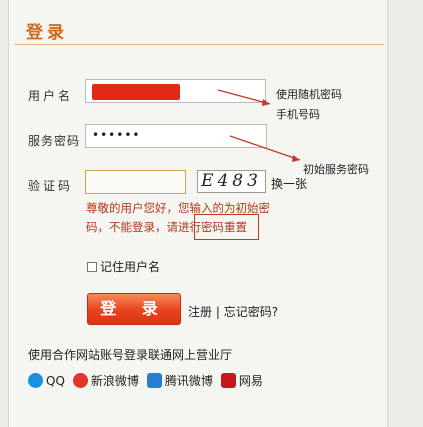 The width and height of the screenshot is (423, 427). What do you see at coordinates (250, 381) in the screenshot?
I see `partner-label: 网易` at bounding box center [250, 381].